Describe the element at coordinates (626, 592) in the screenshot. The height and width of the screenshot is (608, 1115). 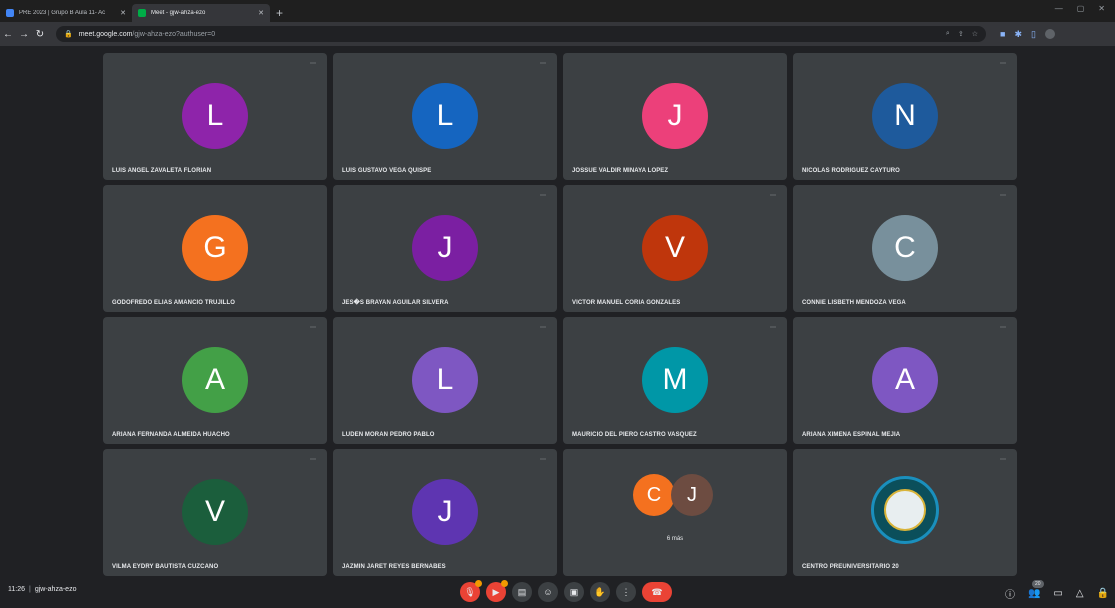
I see `more-options-button: ⋮` at that location.